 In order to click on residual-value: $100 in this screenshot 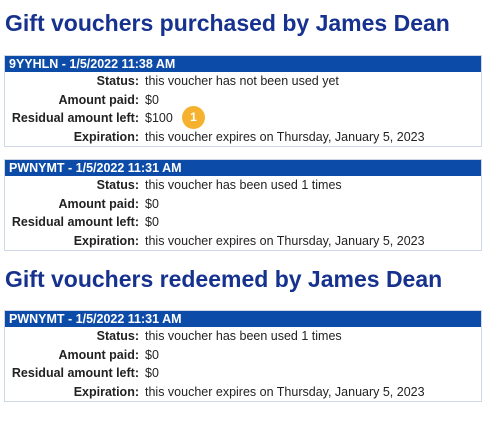, I will do `click(159, 118)`.